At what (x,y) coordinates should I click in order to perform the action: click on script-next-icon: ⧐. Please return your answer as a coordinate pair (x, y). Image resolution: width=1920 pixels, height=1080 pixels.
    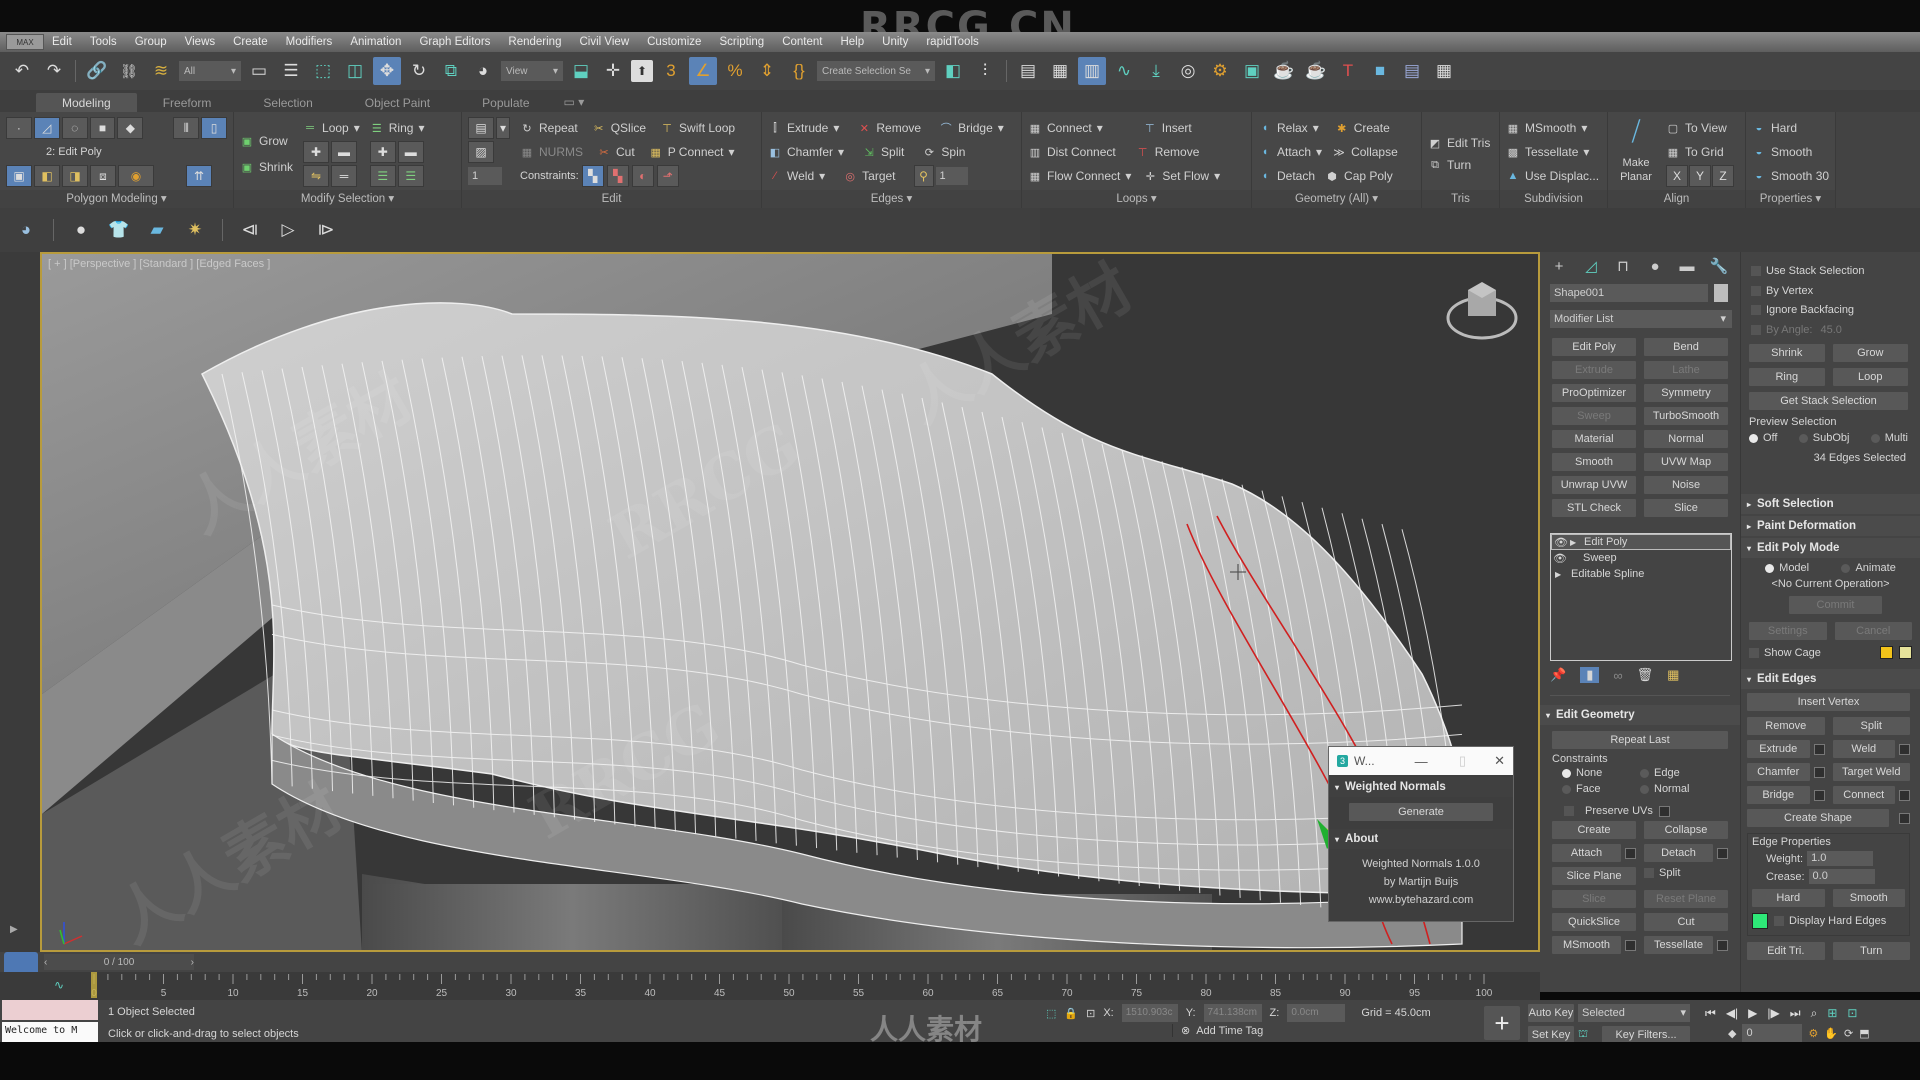
    Looking at the image, I should click on (326, 230).